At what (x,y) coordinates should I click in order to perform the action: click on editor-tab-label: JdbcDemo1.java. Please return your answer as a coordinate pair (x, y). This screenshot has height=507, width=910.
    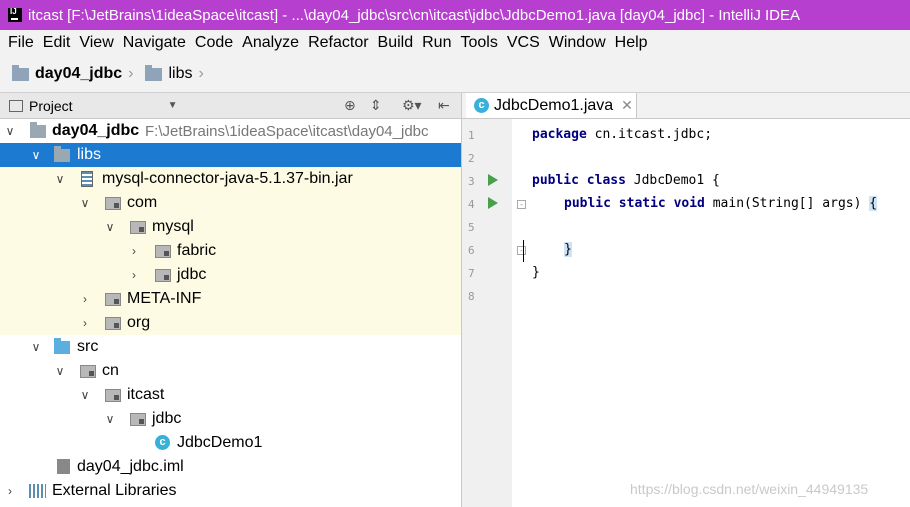
    Looking at the image, I should click on (554, 105).